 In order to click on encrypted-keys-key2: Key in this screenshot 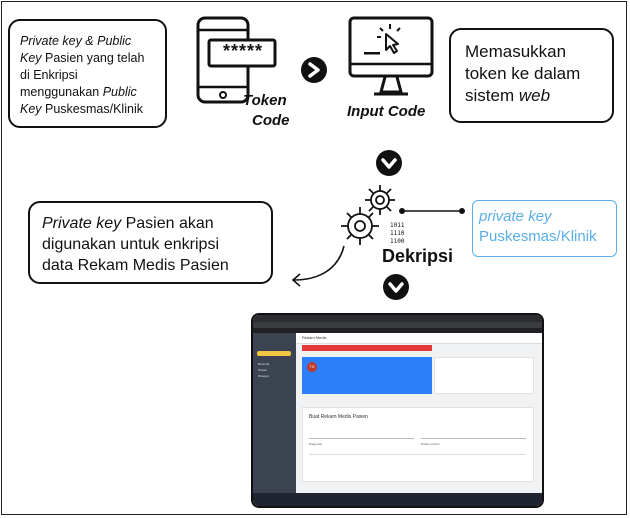, I will do `click(31, 109)`.